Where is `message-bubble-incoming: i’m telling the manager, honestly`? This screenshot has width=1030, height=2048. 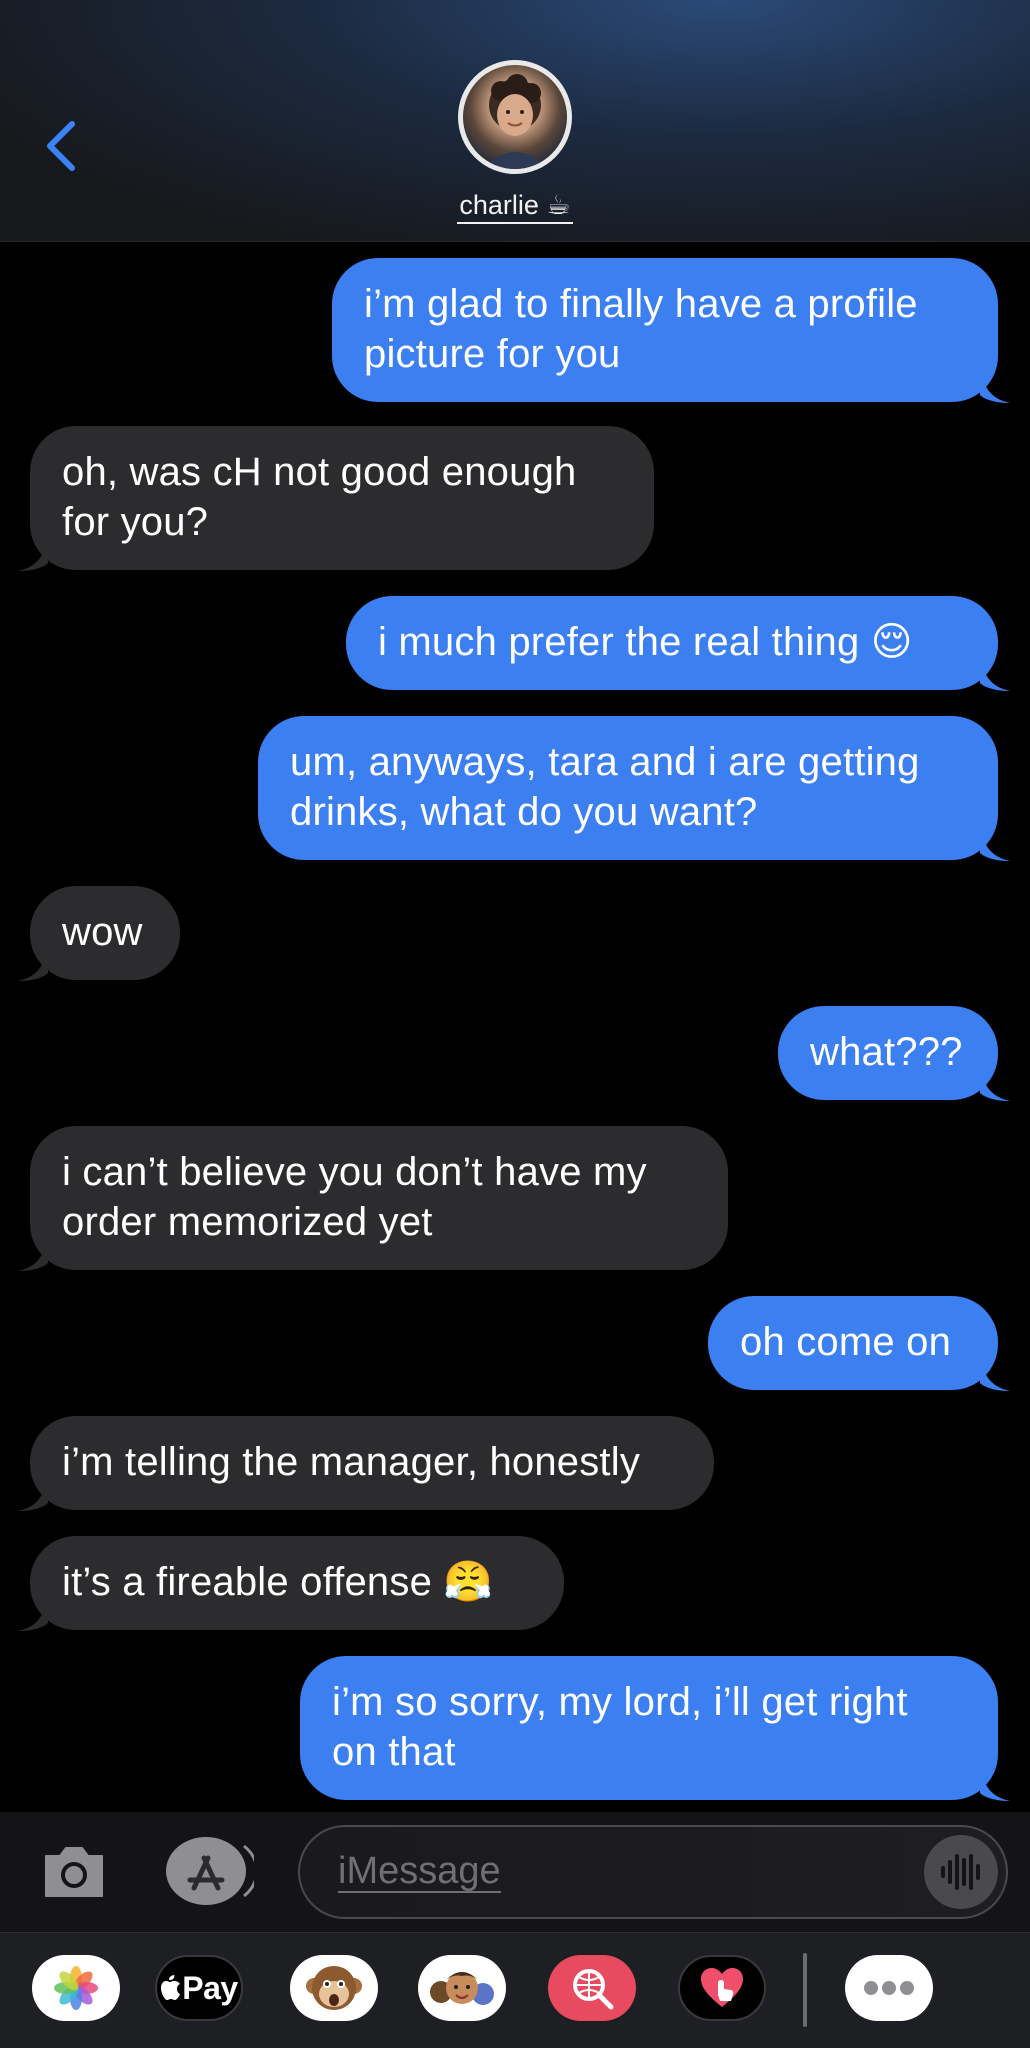 message-bubble-incoming: i’m telling the manager, honestly is located at coordinates (366, 1463).